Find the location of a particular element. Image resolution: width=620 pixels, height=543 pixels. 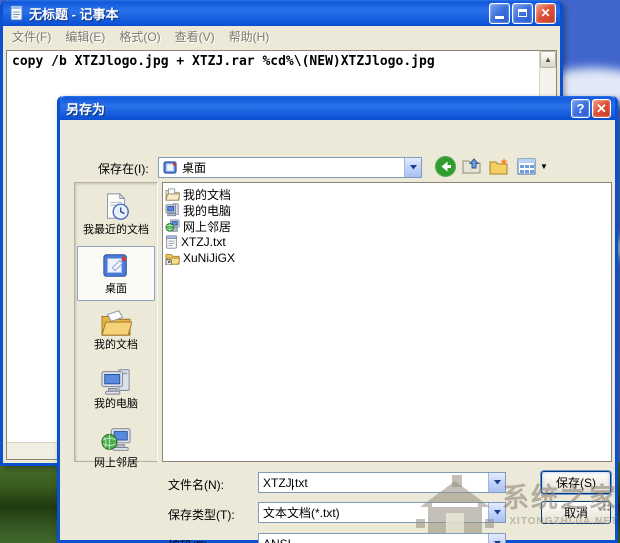

place-my-computer: 我的电脑 is located at coordinates (116, 389).